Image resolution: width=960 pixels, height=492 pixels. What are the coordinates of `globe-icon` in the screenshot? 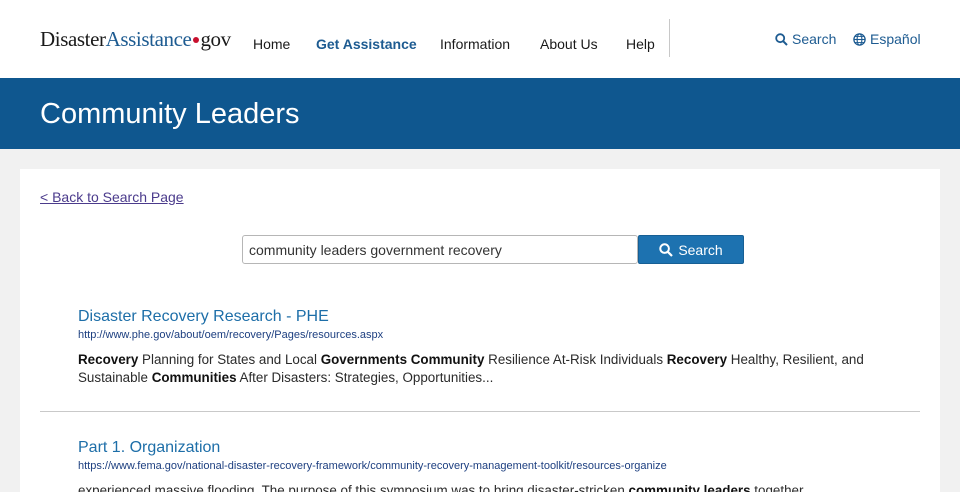 It's located at (859, 39).